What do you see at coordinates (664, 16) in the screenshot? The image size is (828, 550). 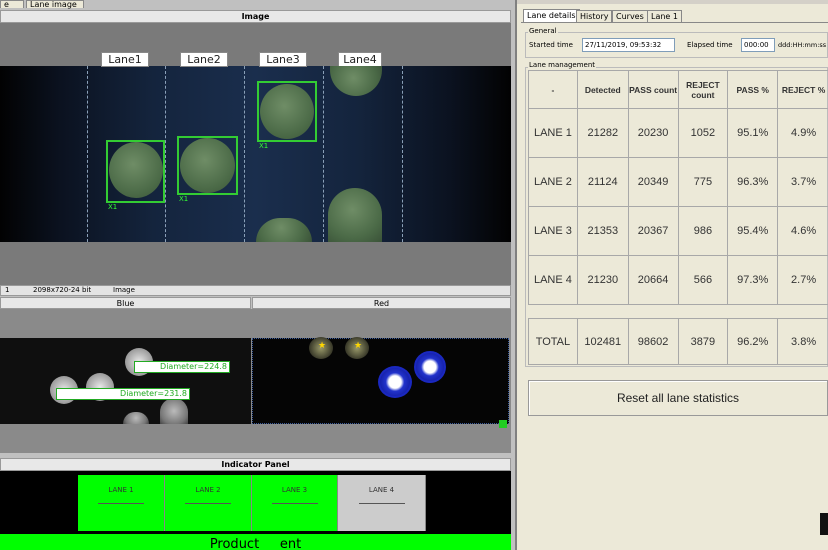 I see `tab-lane-1: Lane 1` at bounding box center [664, 16].